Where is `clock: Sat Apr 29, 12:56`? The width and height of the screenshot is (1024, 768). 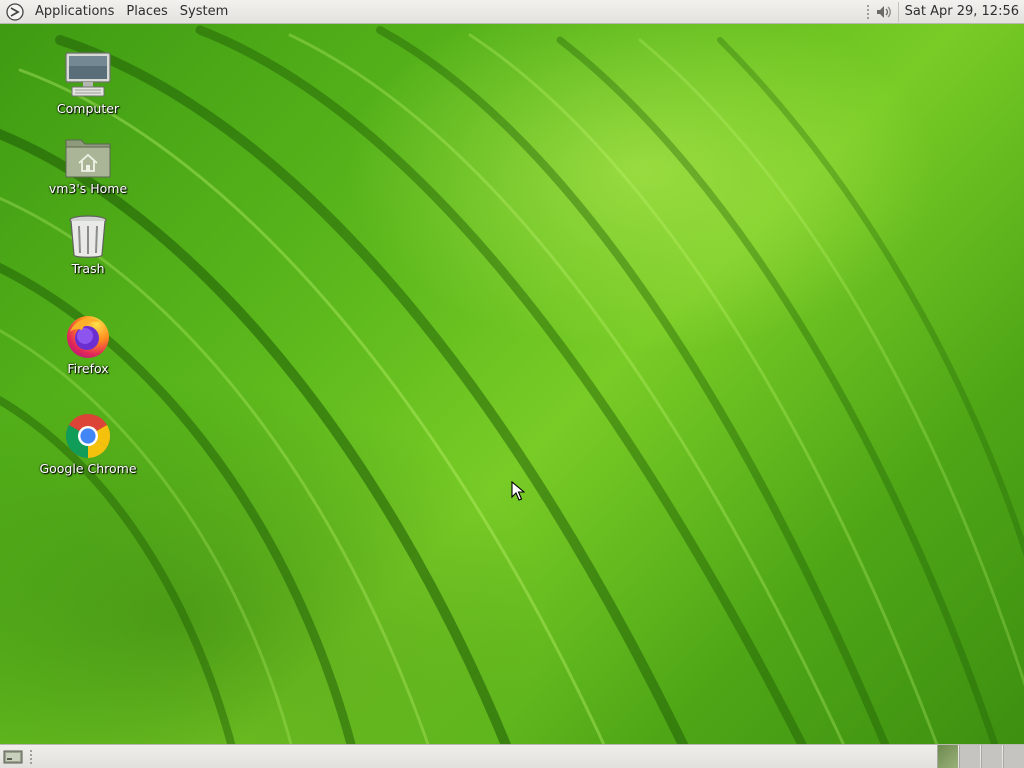
clock: Sat Apr 29, 12:56 is located at coordinates (961, 12).